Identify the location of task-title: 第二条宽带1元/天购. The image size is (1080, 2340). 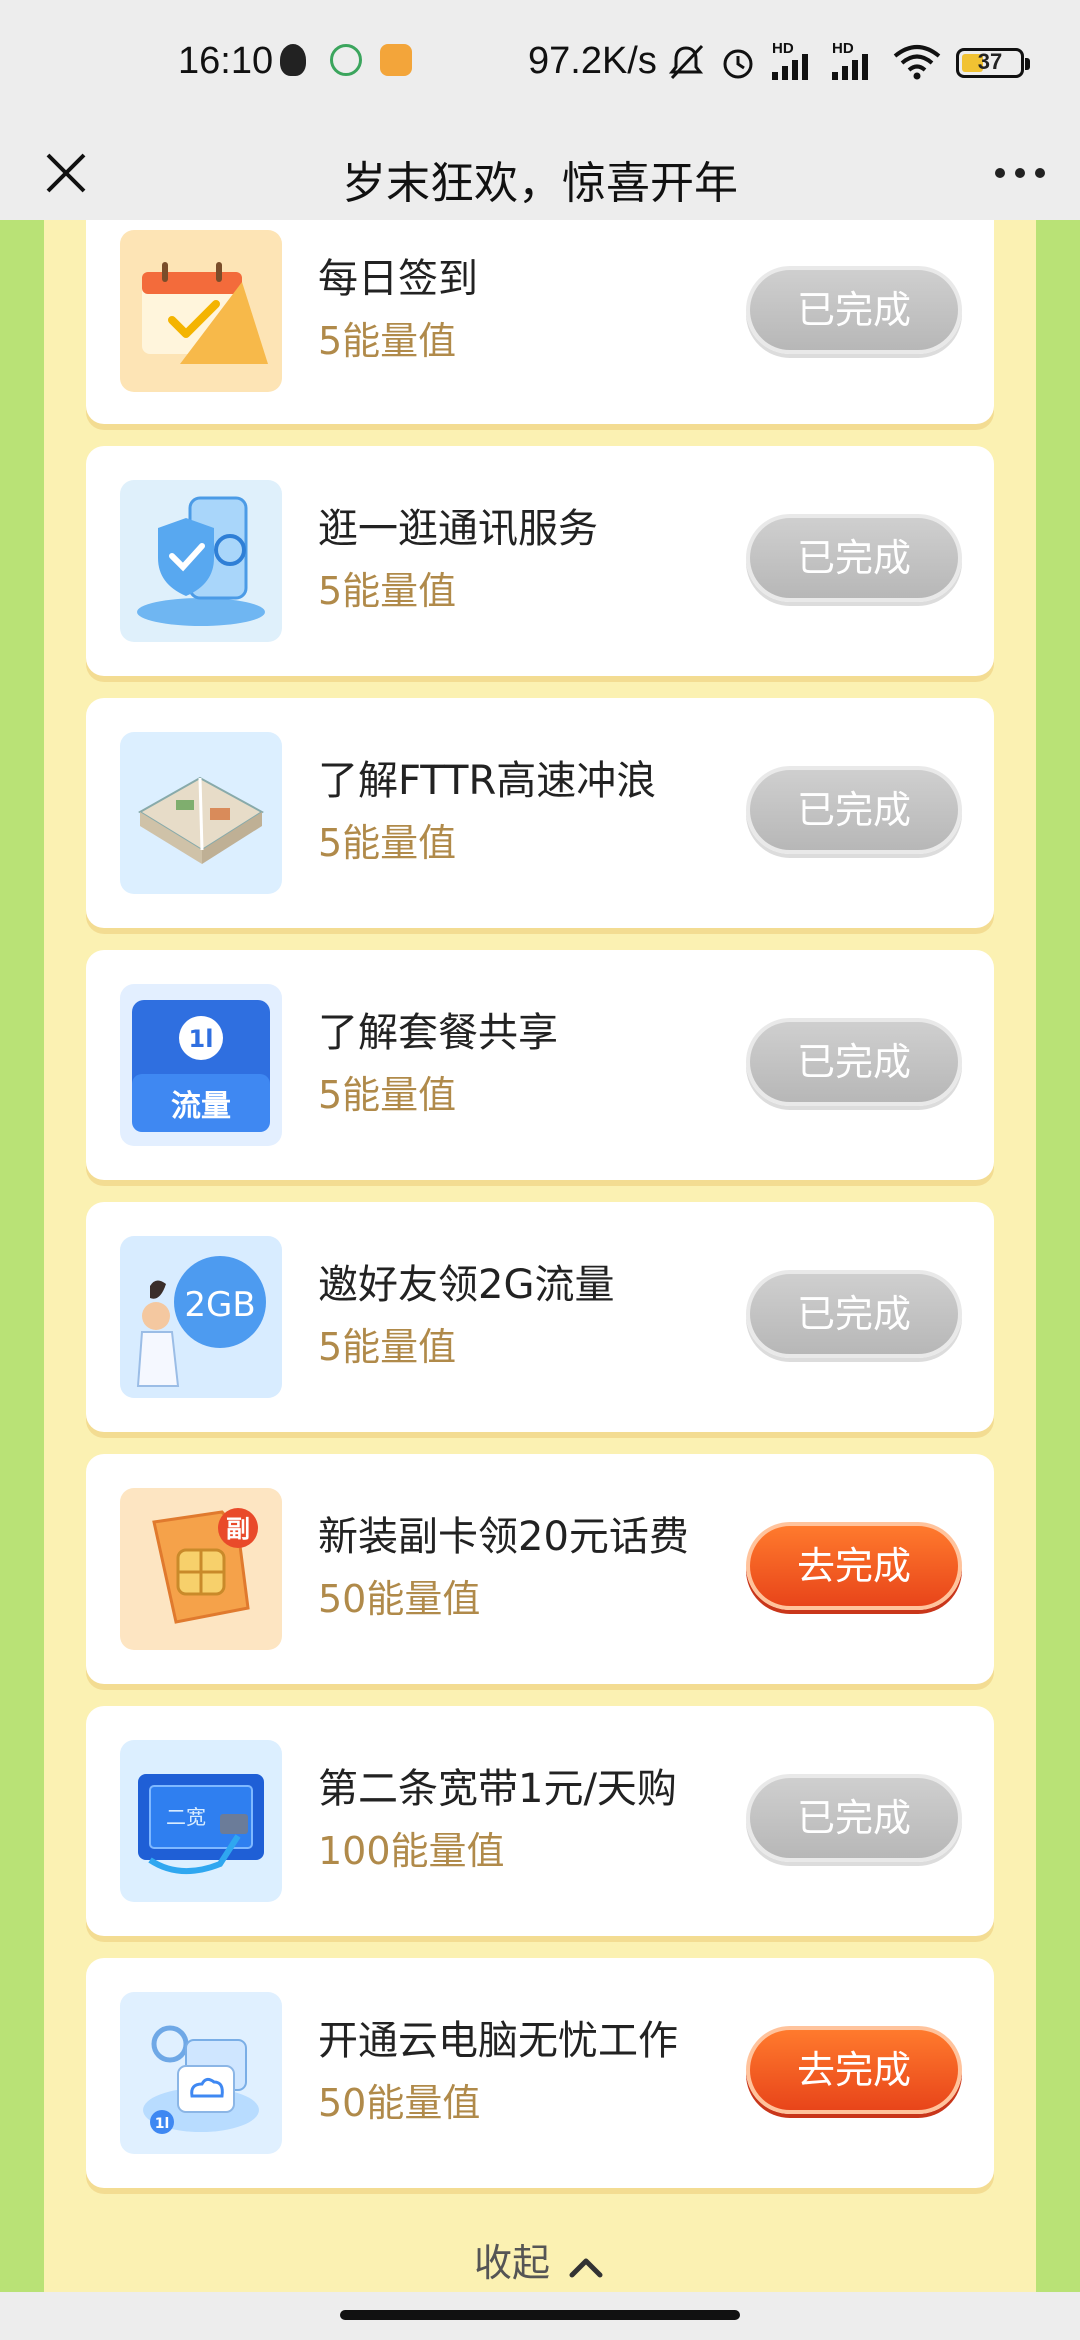
(497, 1789).